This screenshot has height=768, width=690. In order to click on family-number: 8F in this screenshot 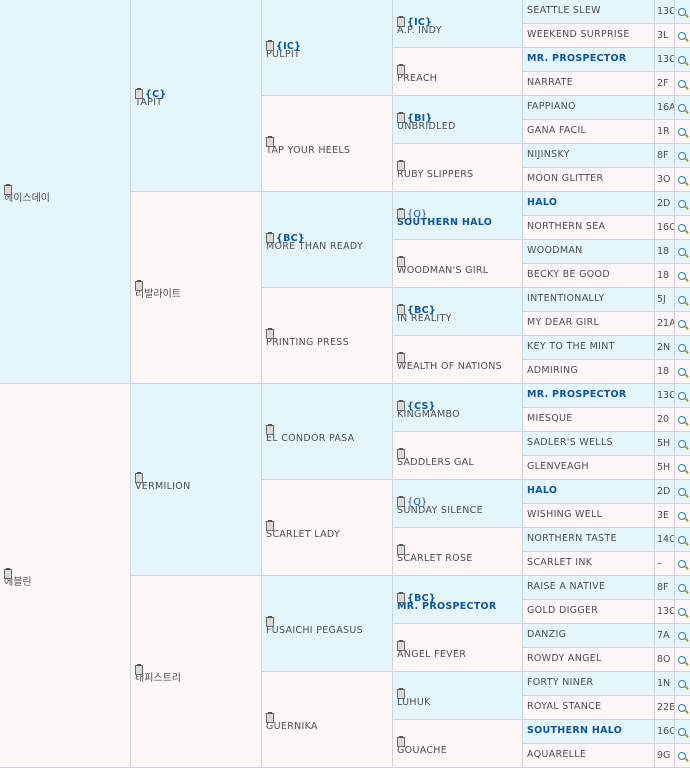, I will do `click(665, 588)`.